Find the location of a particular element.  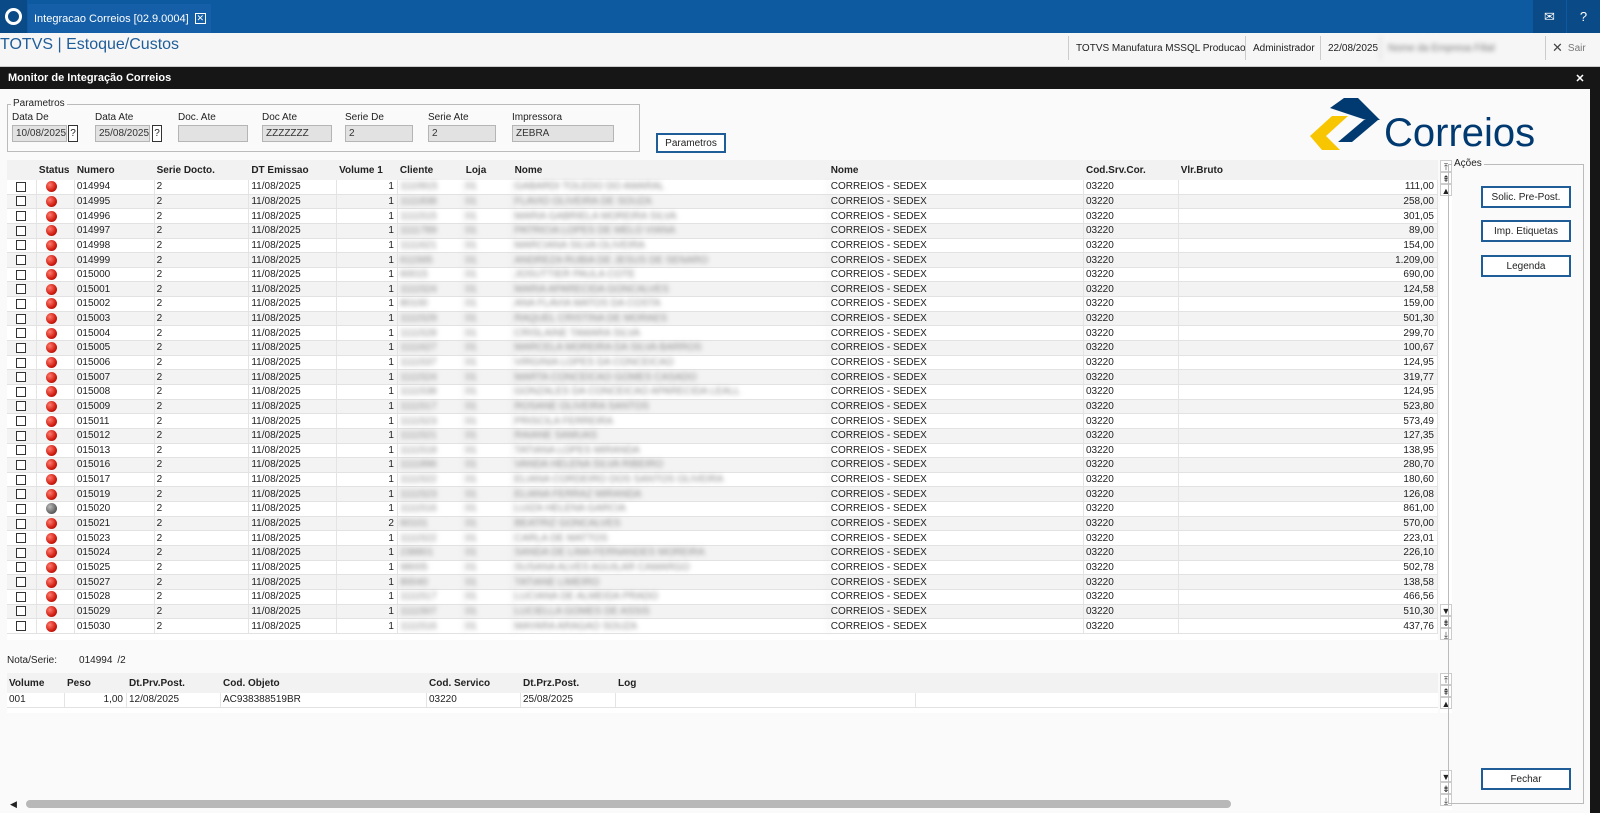

data-de-lookup-button: ? is located at coordinates (73, 133).